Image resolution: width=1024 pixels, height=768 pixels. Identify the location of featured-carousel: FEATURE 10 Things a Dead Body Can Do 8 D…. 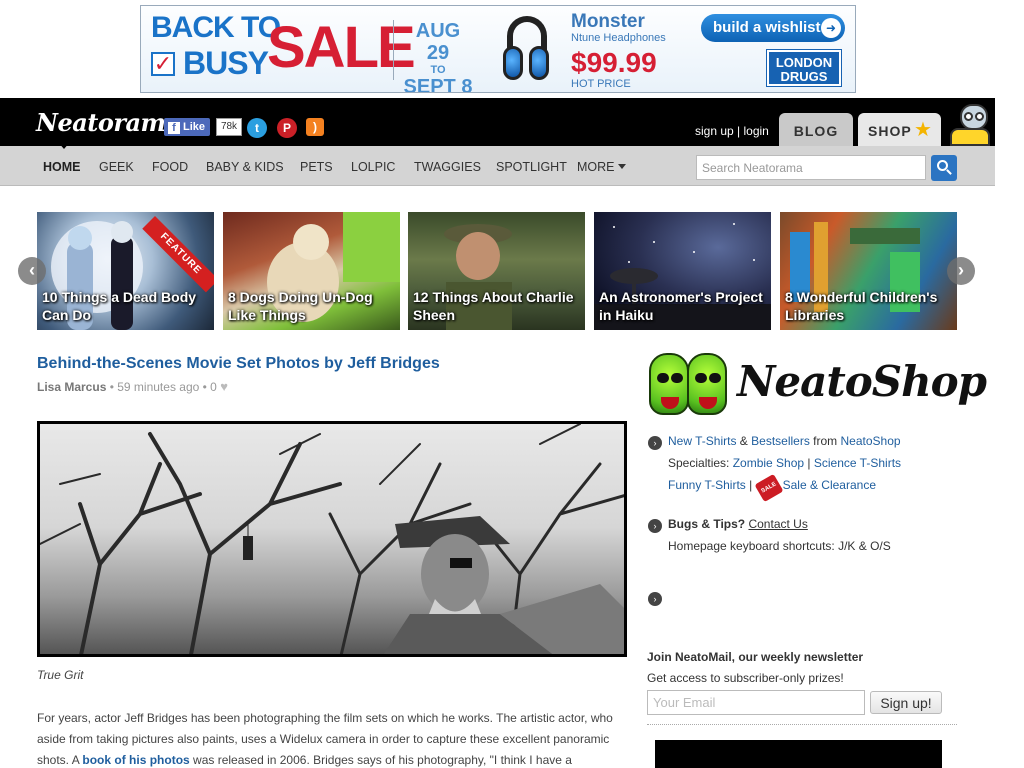
(497, 271).